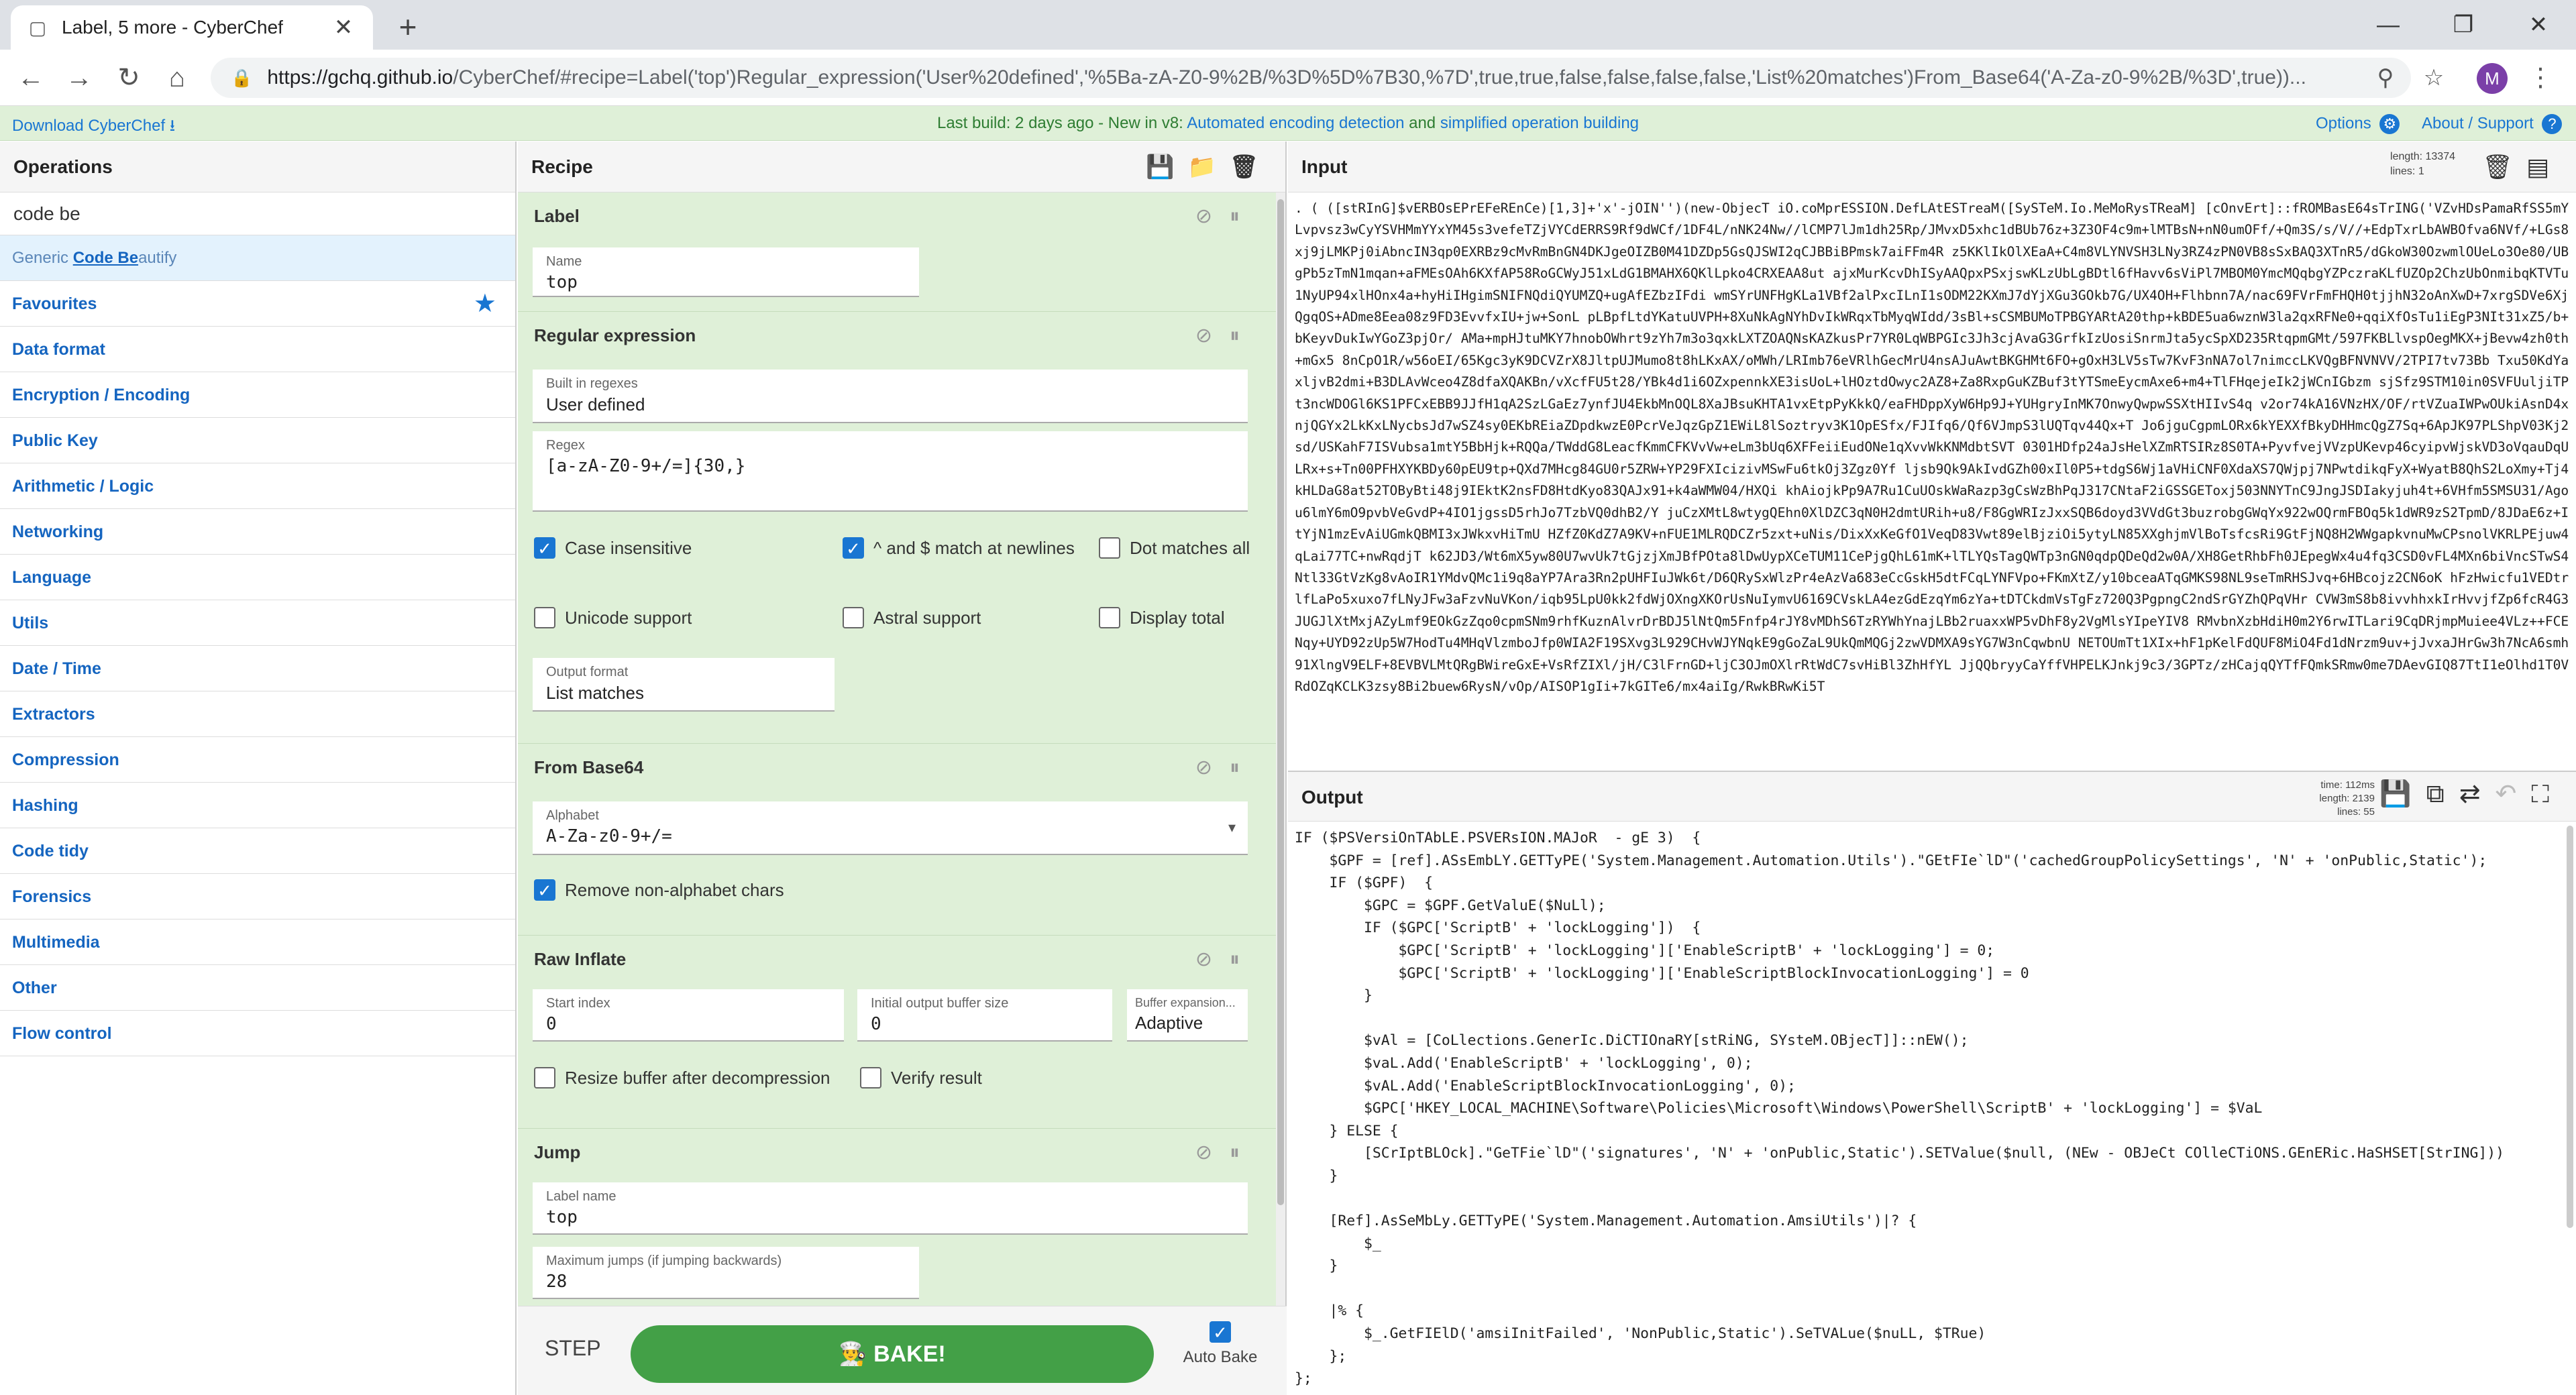  What do you see at coordinates (257, 805) in the screenshot?
I see `category-hashing: Hashing` at bounding box center [257, 805].